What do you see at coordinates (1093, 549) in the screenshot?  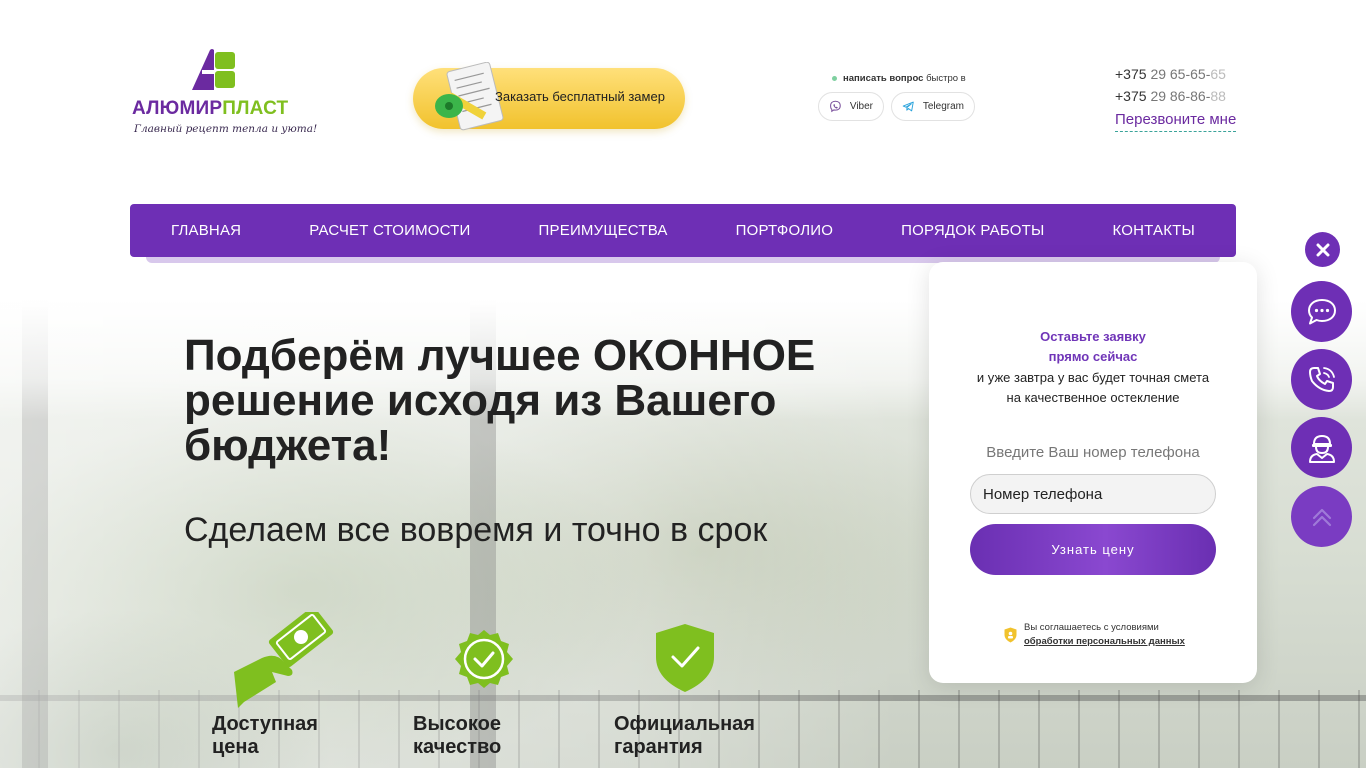 I see `get-price-button: Узнать цену` at bounding box center [1093, 549].